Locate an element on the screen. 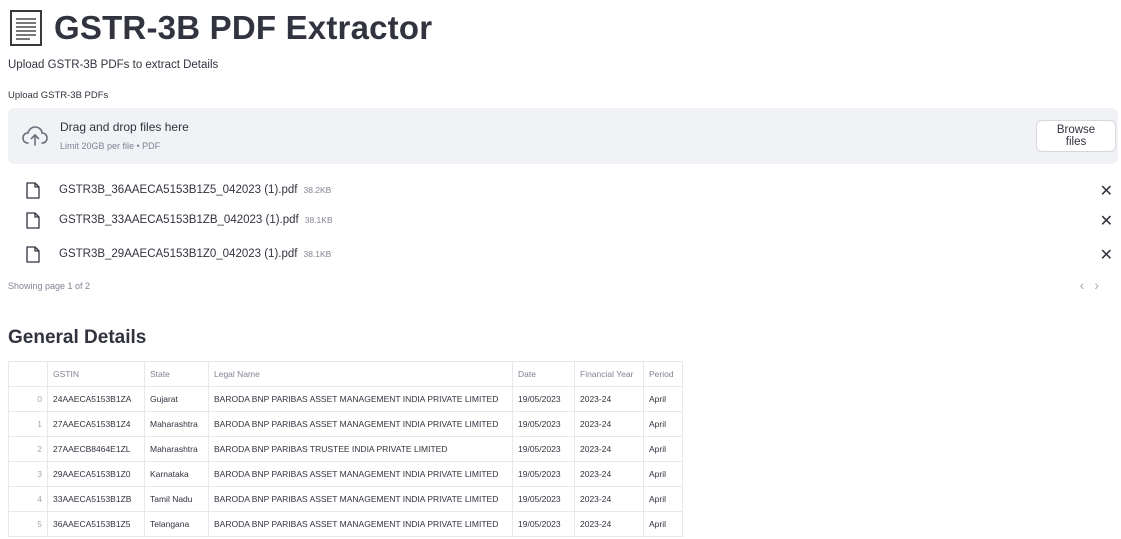  cell-state: Tamil Nadu is located at coordinates (176, 499).